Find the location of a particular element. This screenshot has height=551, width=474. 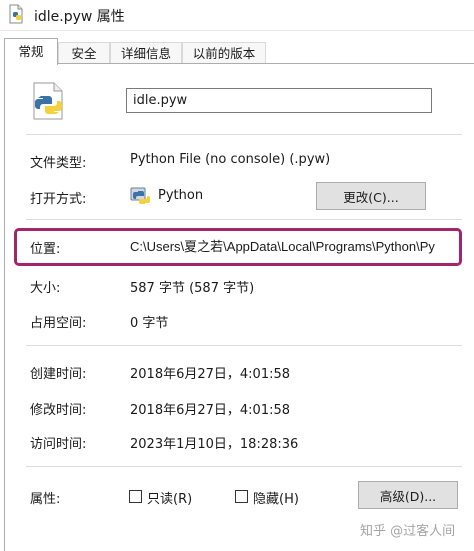

window-title: idle.pyw 属性 is located at coordinates (79, 17).